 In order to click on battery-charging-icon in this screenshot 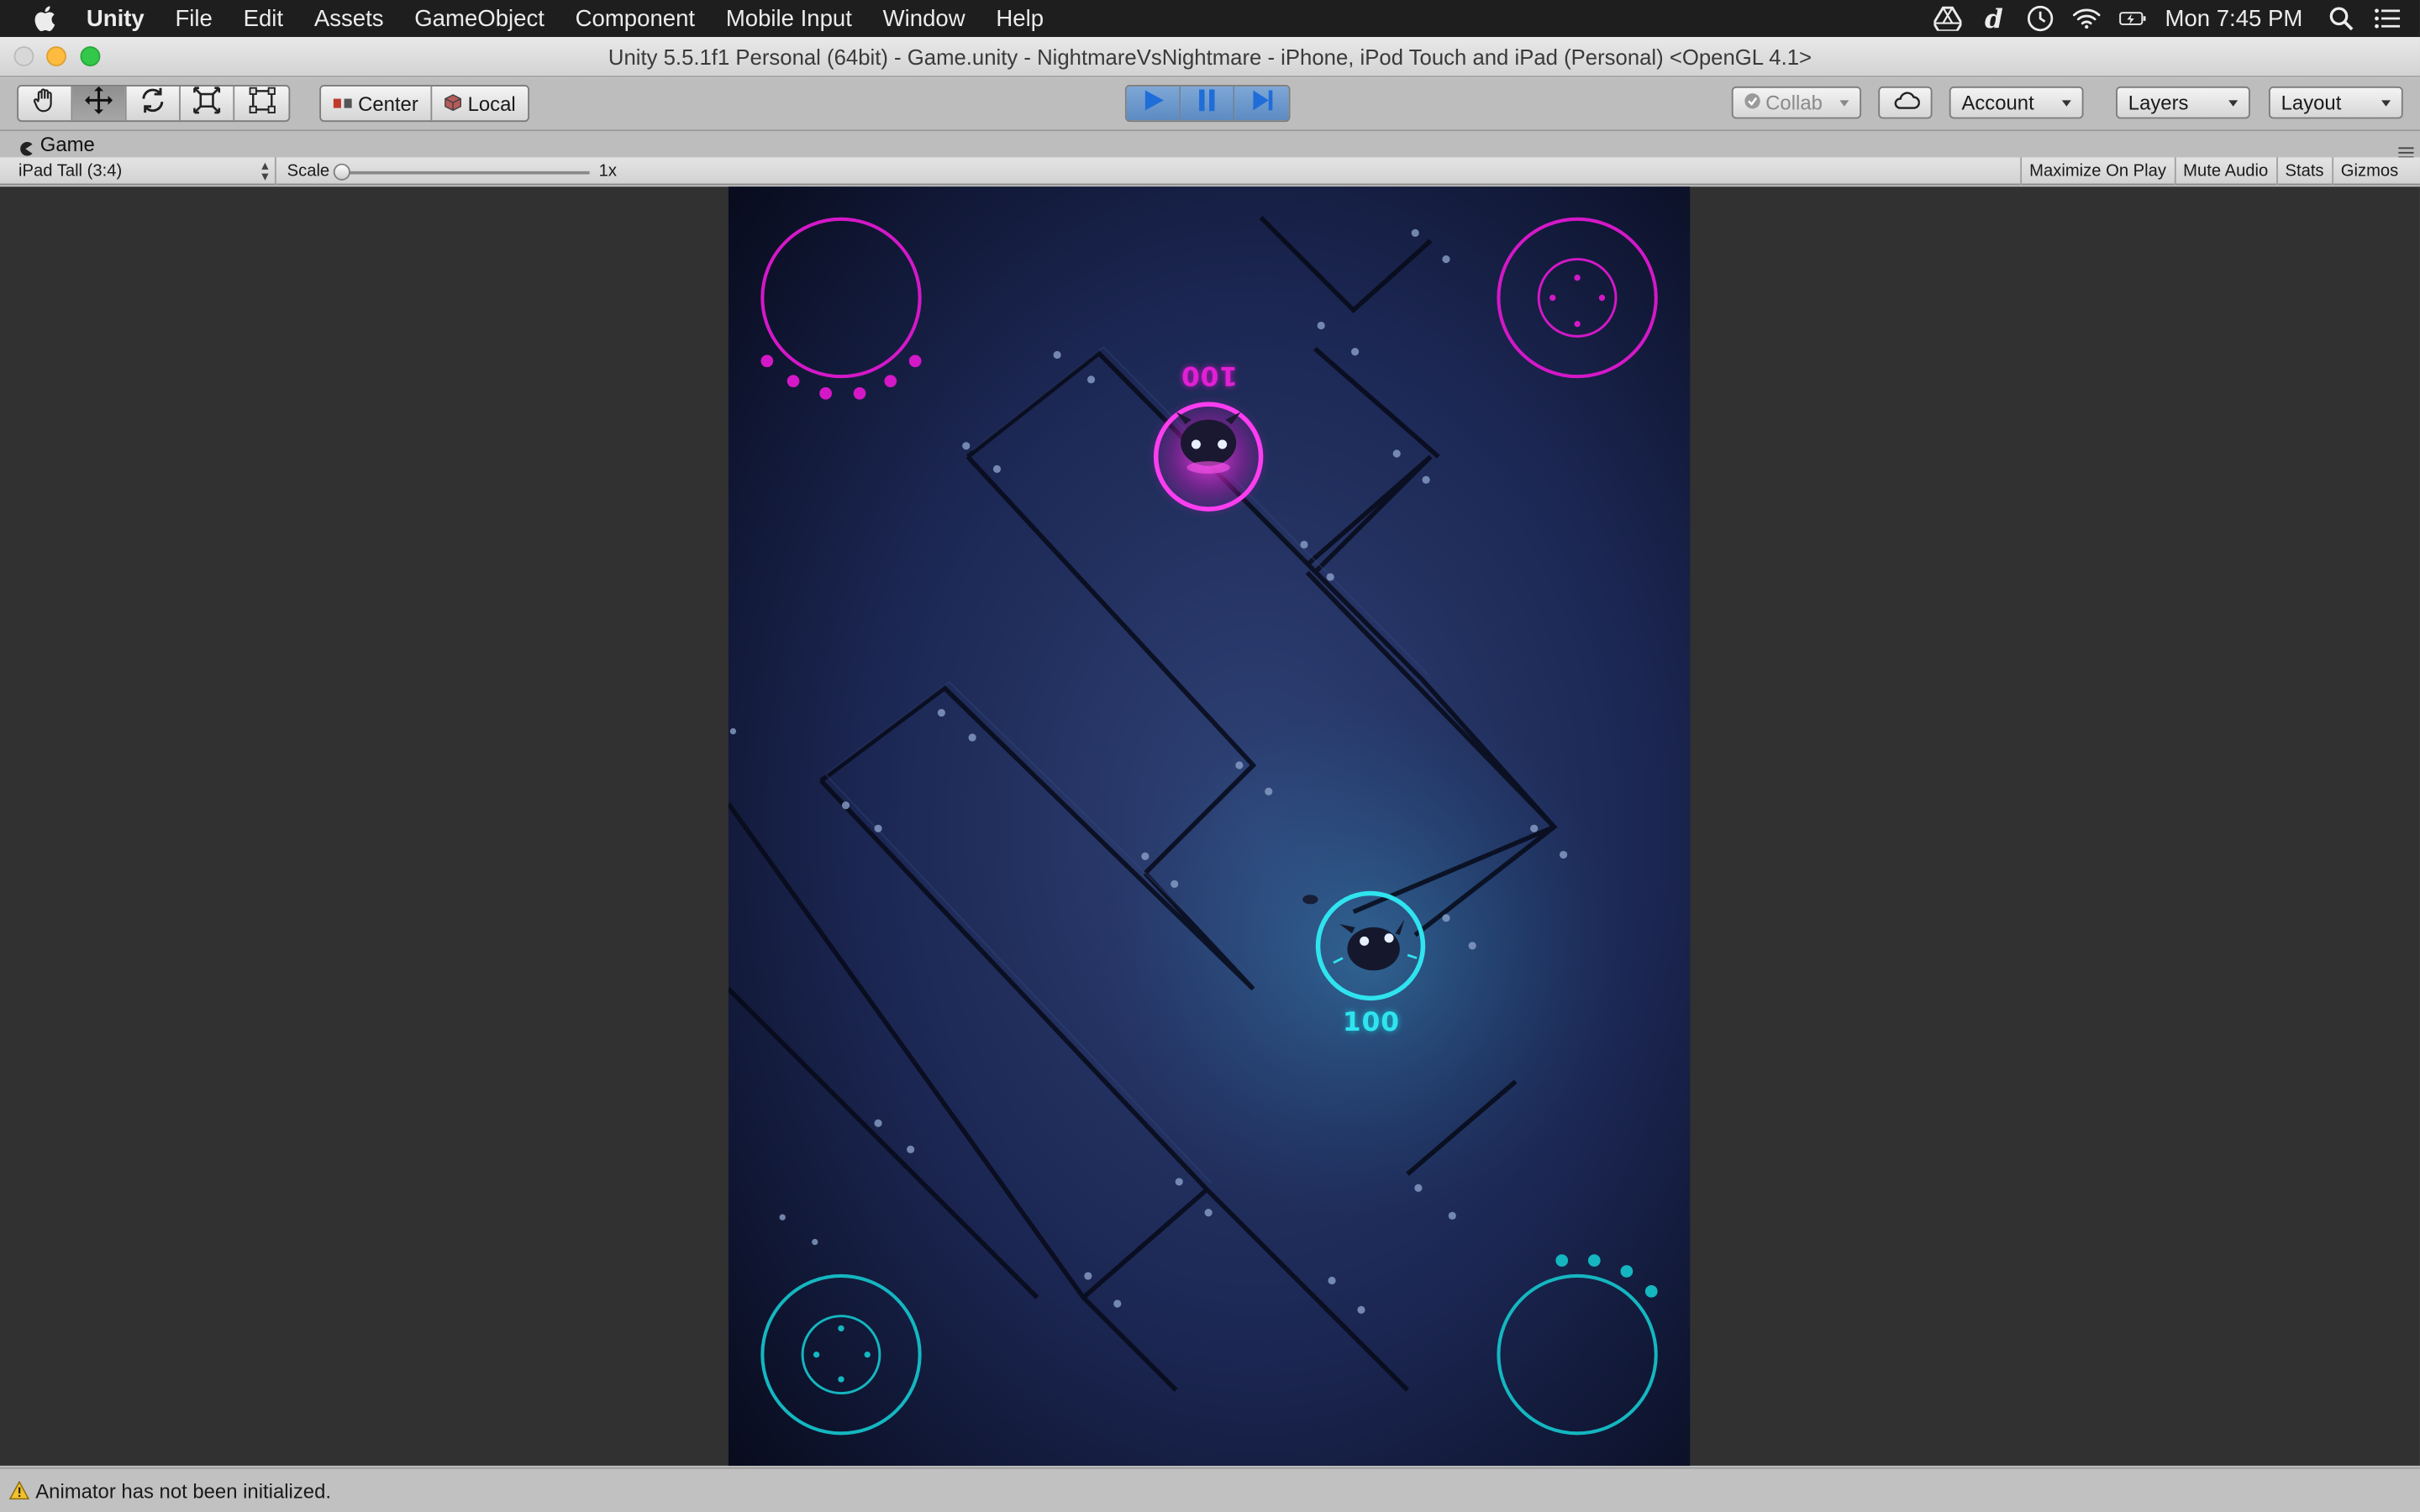, I will do `click(2132, 19)`.